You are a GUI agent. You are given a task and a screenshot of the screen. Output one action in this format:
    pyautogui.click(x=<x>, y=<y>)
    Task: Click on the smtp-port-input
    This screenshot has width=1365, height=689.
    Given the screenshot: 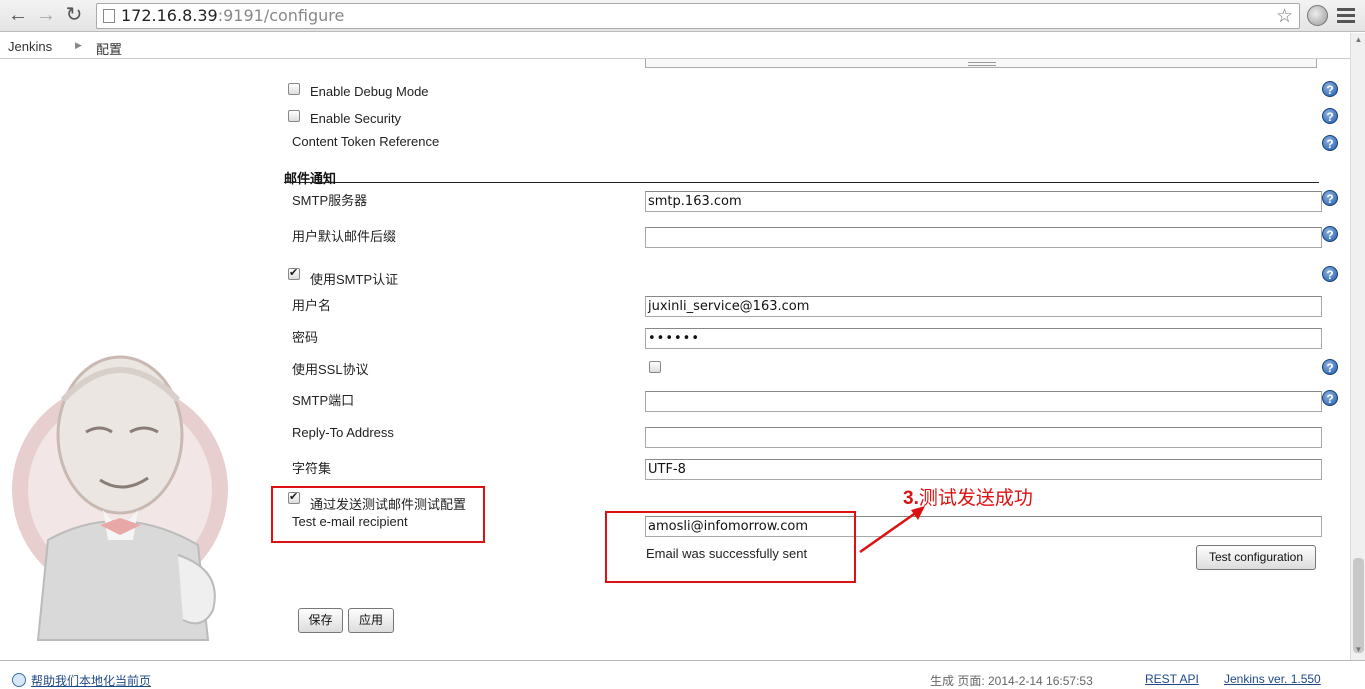 What is the action you would take?
    pyautogui.click(x=983, y=401)
    